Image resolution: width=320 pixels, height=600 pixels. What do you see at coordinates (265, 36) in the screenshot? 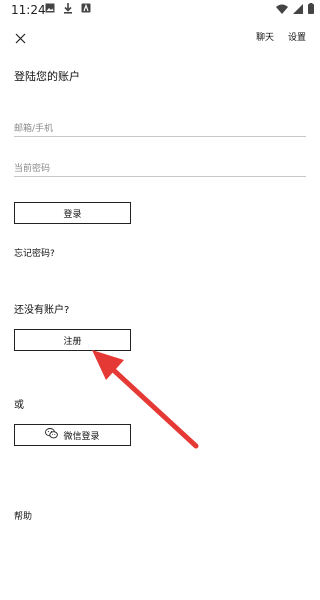
I see `chat-link: 聊天` at bounding box center [265, 36].